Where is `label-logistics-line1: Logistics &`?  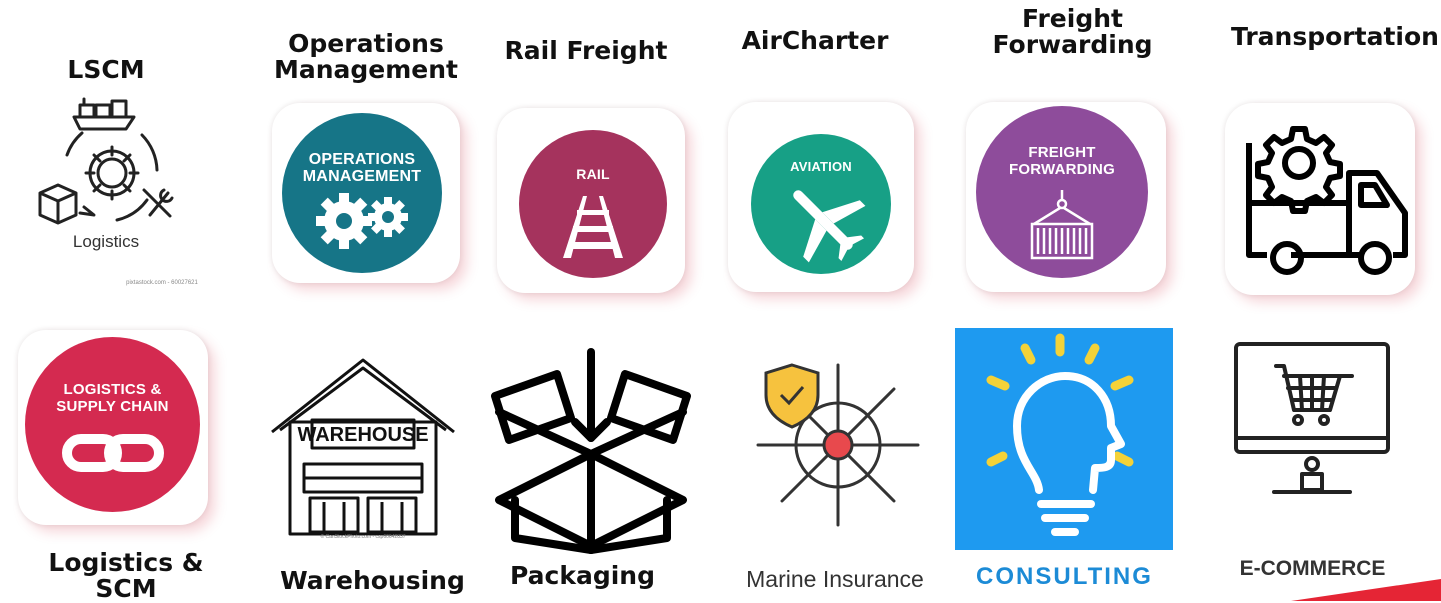 label-logistics-line1: Logistics & is located at coordinates (126, 562).